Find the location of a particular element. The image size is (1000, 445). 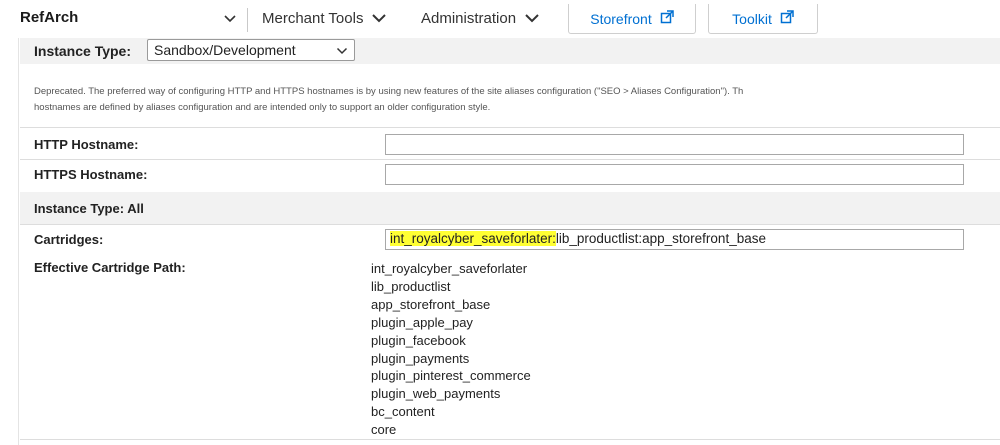

cartridge-path-item: plugin_pinterest_commerce is located at coordinates (451, 376).